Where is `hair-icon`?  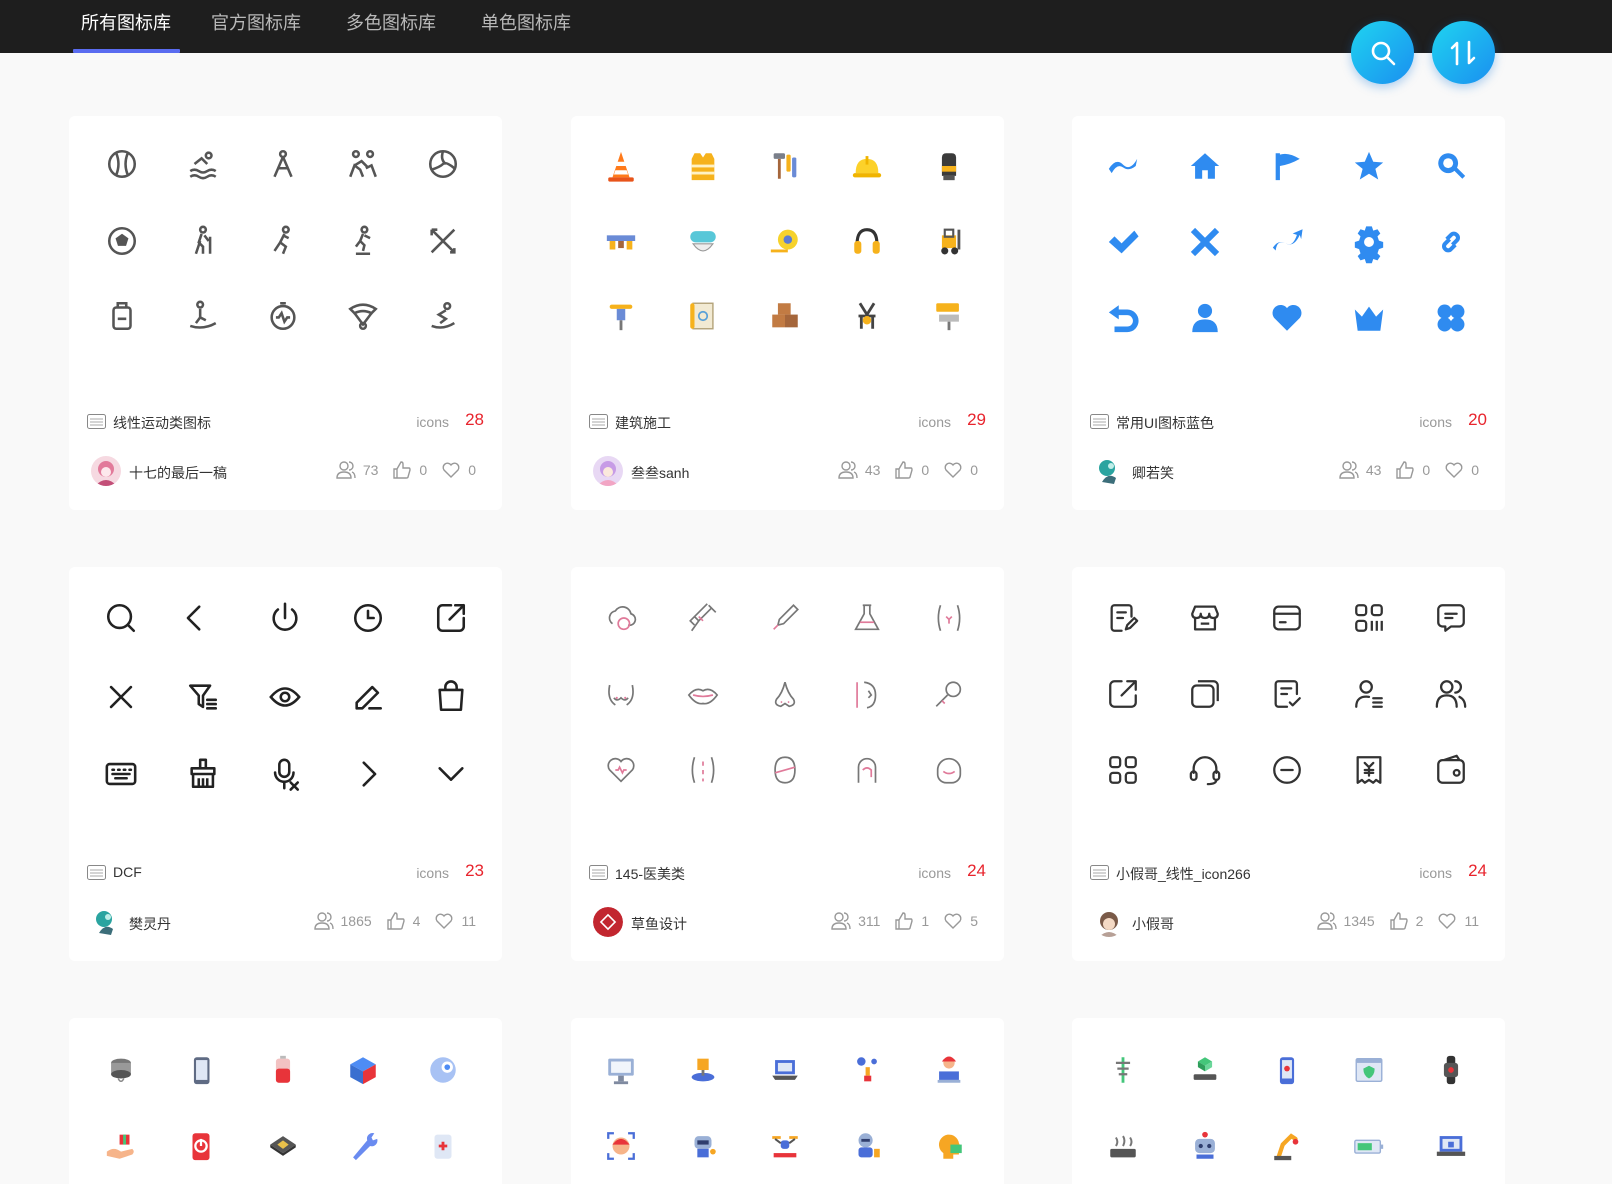
hair-icon is located at coordinates (867, 770).